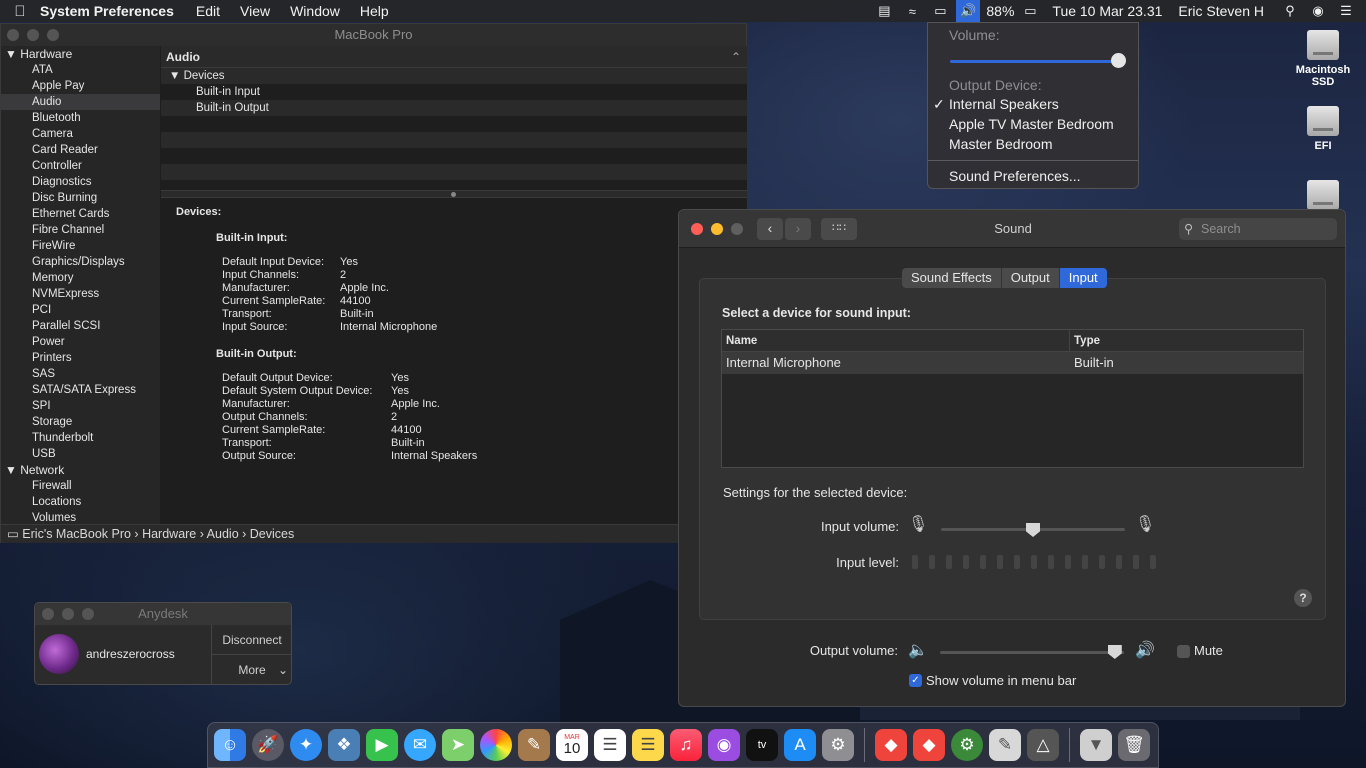  Describe the element at coordinates (762, 745) in the screenshot. I see `apple-tv-icon: tv` at that location.